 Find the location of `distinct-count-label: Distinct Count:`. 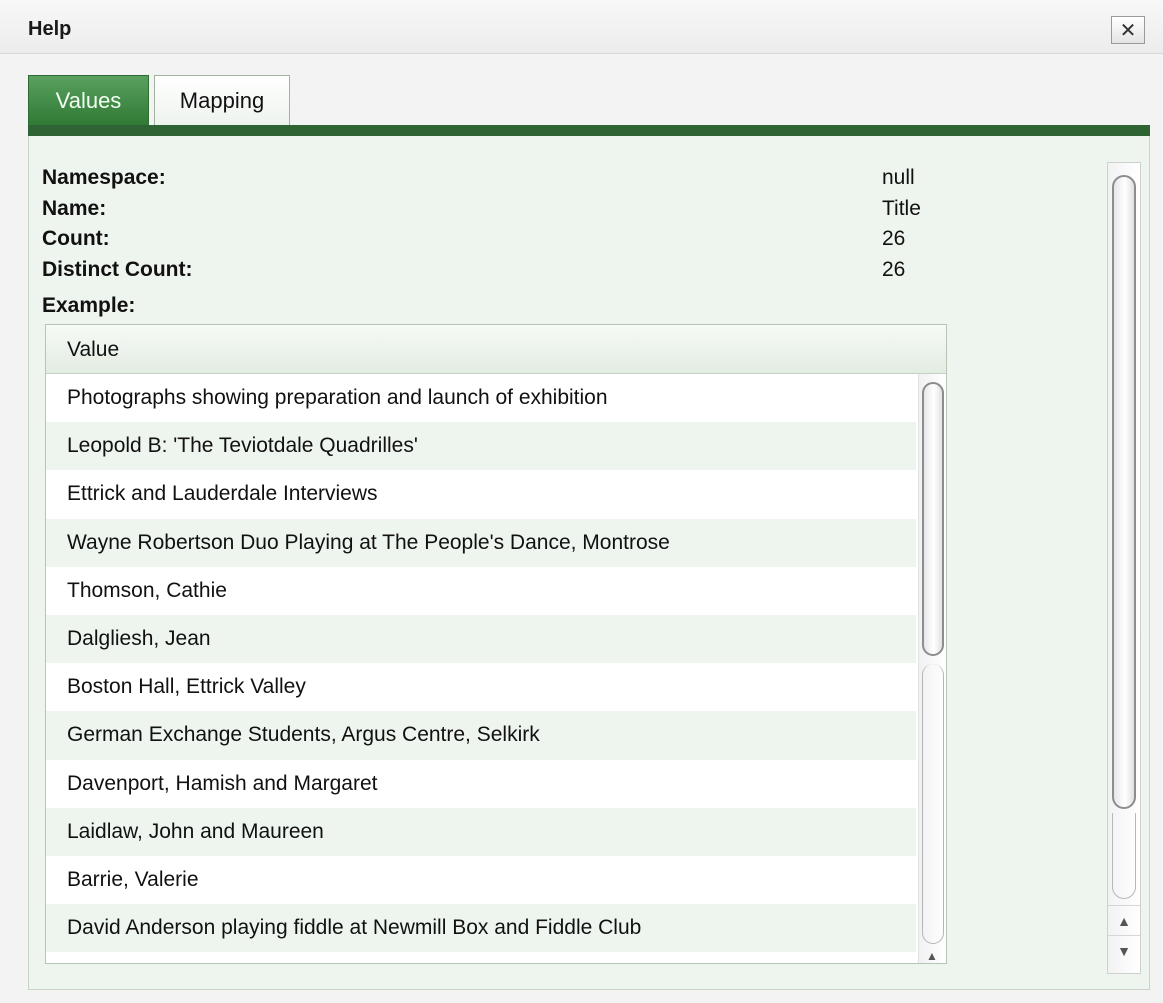

distinct-count-label: Distinct Count: is located at coordinates (117, 269).